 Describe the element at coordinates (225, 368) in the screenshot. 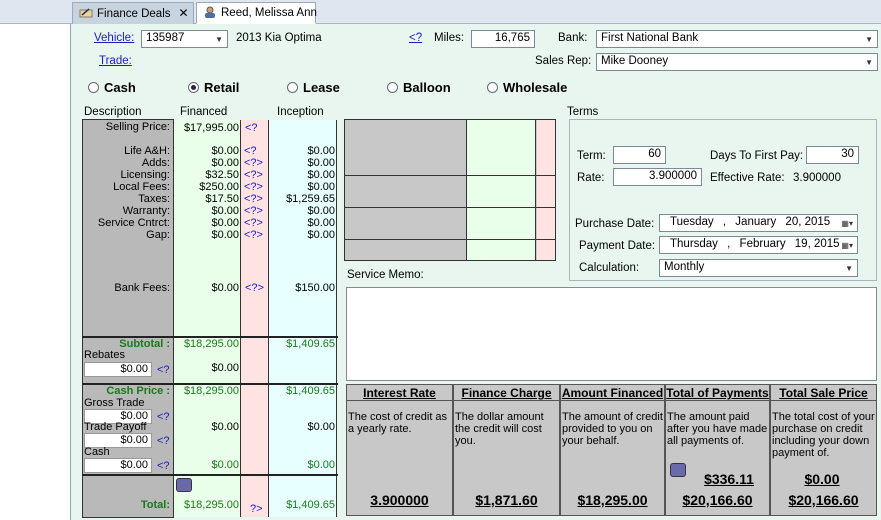

I see `rebates-financed: $0.00` at that location.